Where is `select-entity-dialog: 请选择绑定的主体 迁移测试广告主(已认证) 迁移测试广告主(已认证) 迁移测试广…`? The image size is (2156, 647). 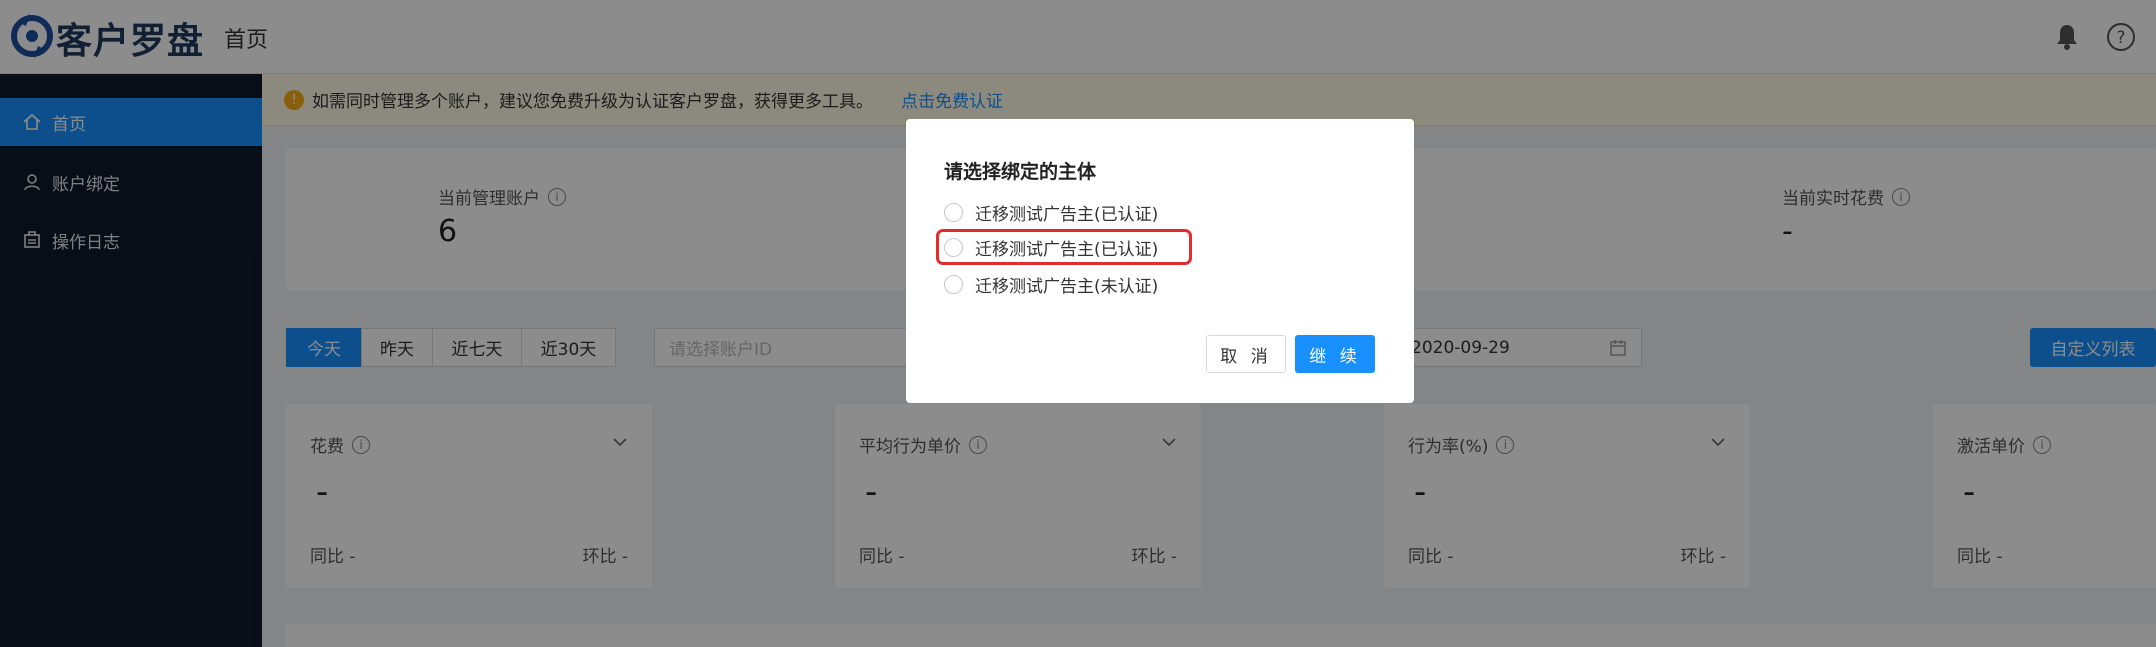 select-entity-dialog: 请选择绑定的主体 迁移测试广告主(已认证) 迁移测试广告主(已认证) 迁移测试广… is located at coordinates (1160, 261).